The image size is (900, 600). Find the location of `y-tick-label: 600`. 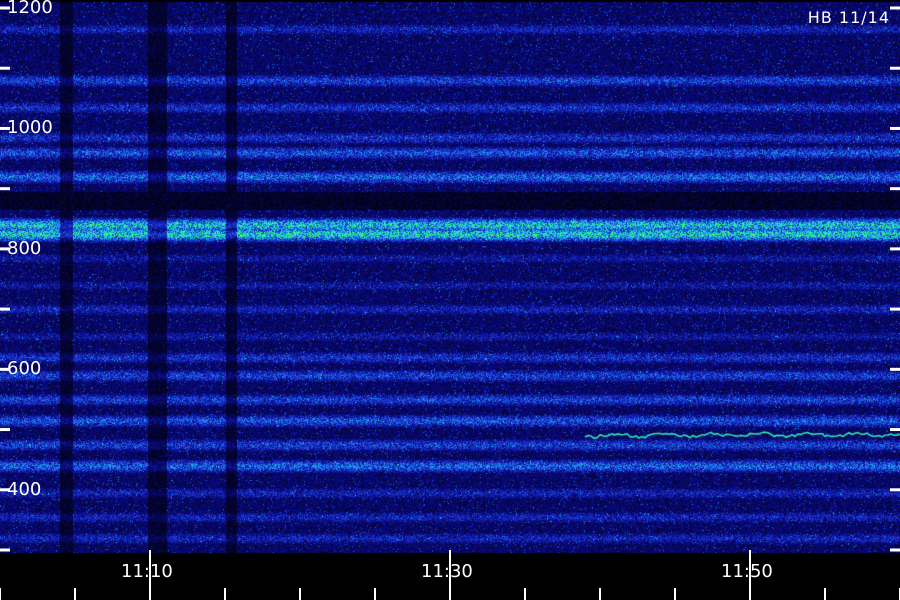

y-tick-label: 600 is located at coordinates (24, 369).